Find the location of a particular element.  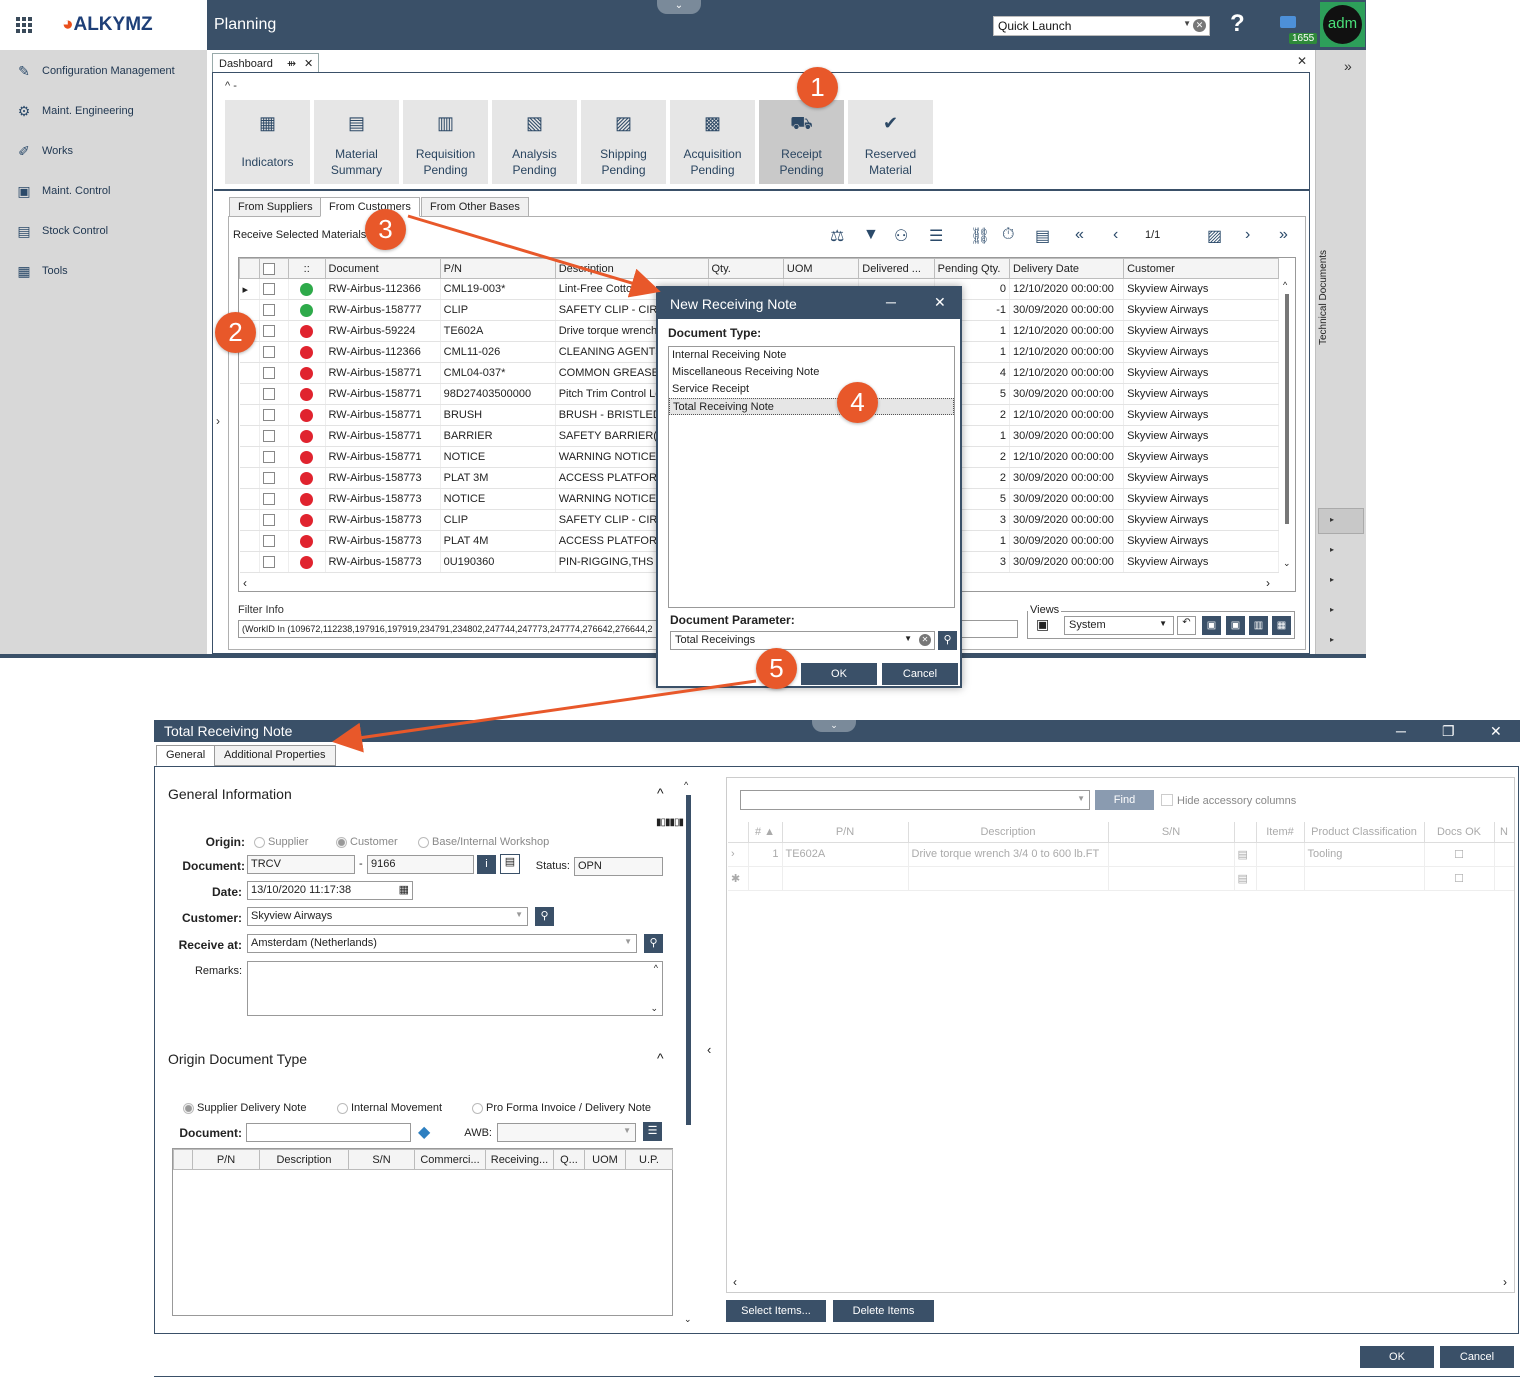

hide-accessory-checkbox is located at coordinates (1167, 800).